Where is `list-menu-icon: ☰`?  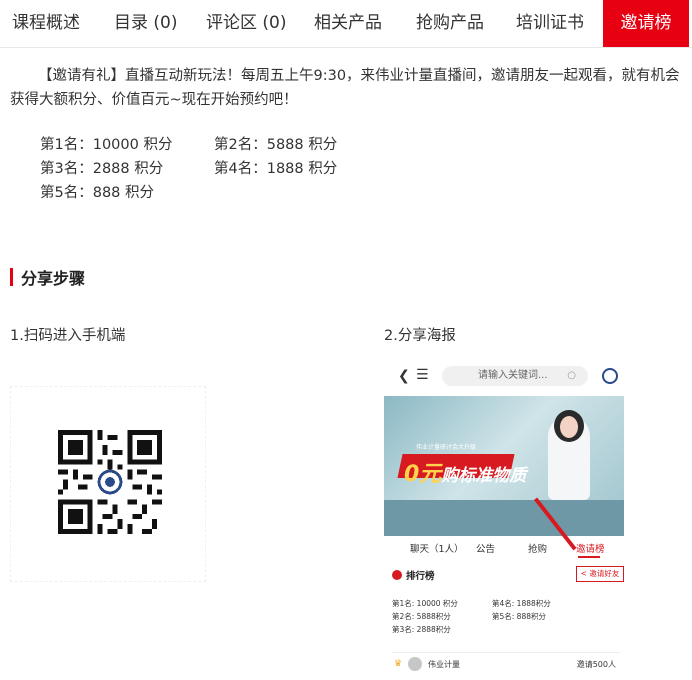 list-menu-icon: ☰ is located at coordinates (422, 375).